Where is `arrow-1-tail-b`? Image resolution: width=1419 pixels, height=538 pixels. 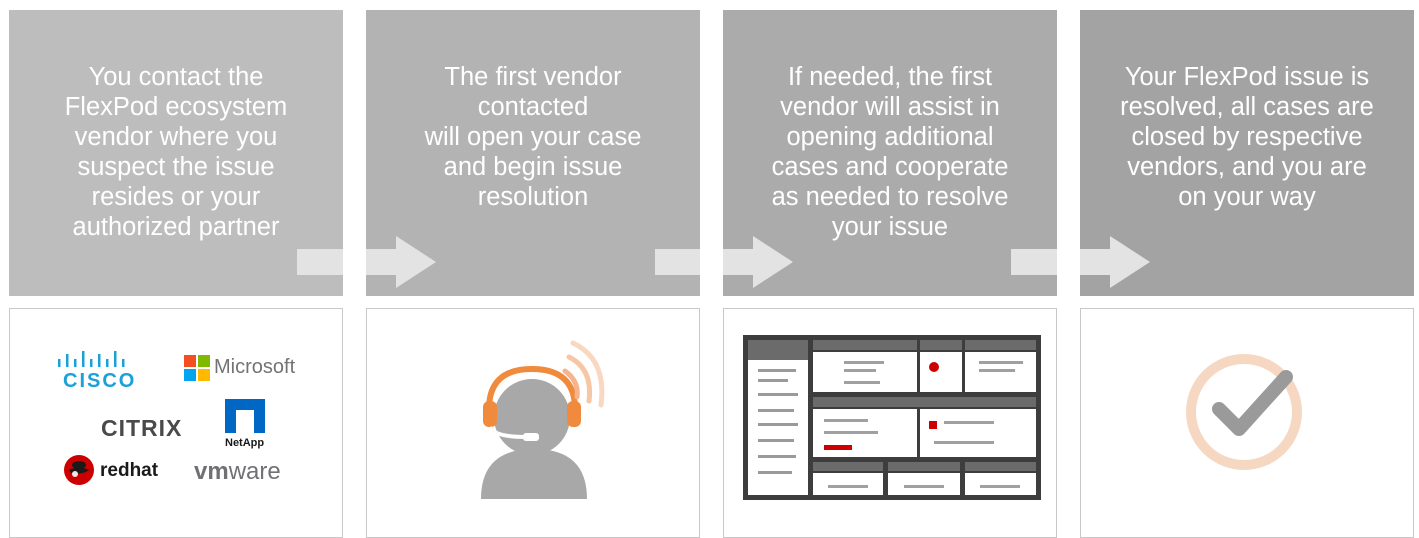
arrow-1-tail-b is located at coordinates (381, 262).